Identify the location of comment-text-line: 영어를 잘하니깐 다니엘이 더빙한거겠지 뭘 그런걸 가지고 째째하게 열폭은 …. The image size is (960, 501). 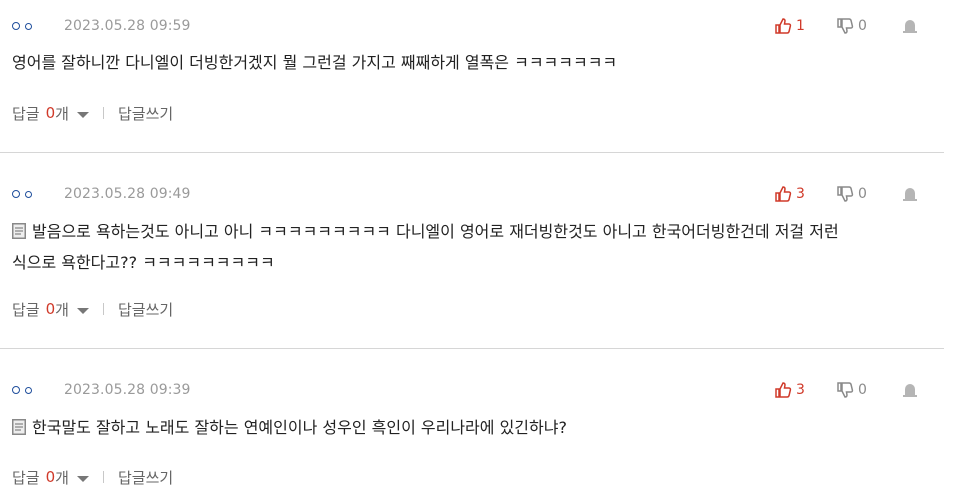
(315, 62).